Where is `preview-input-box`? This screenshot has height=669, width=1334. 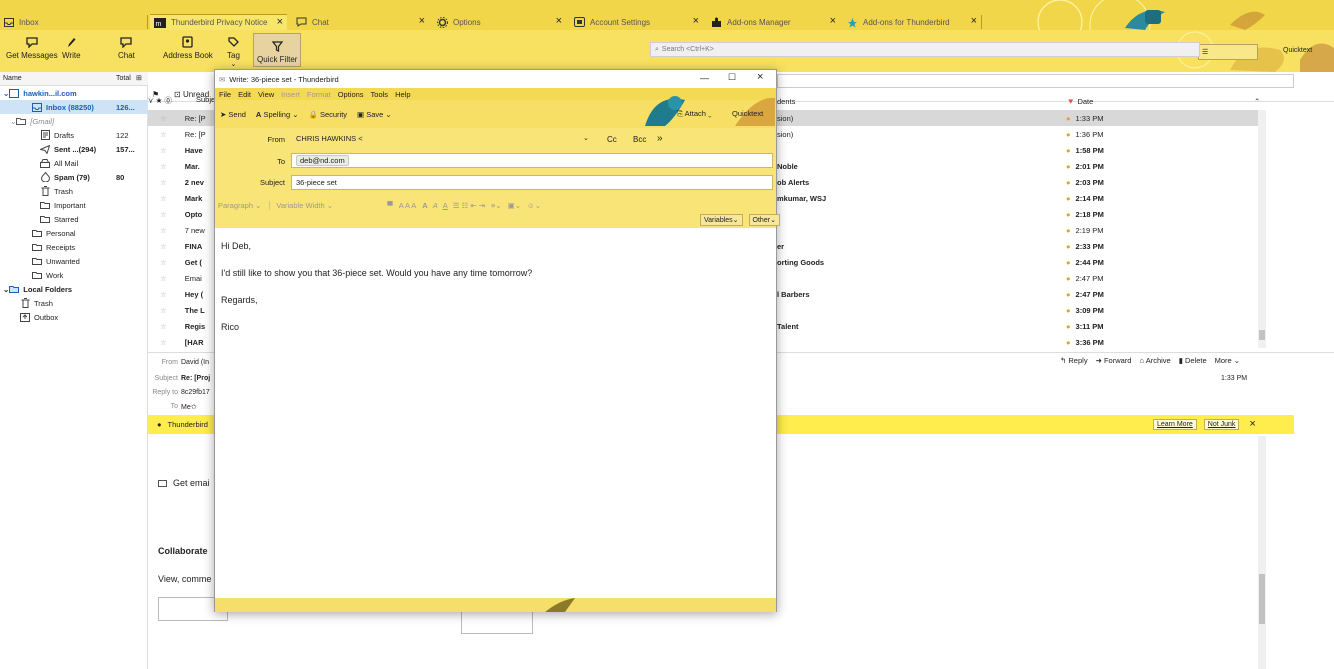
preview-input-box is located at coordinates (497, 622).